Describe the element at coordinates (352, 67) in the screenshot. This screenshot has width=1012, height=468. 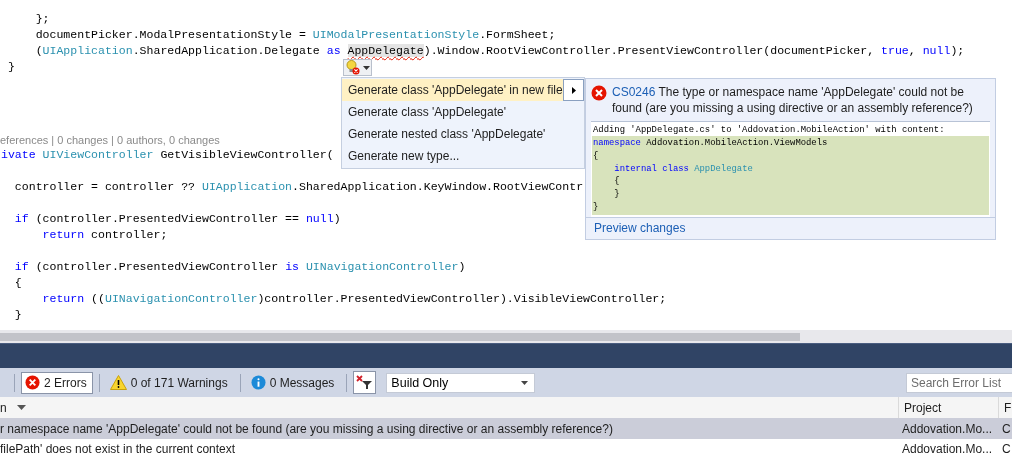
I see `lightbulb-error-icon` at that location.